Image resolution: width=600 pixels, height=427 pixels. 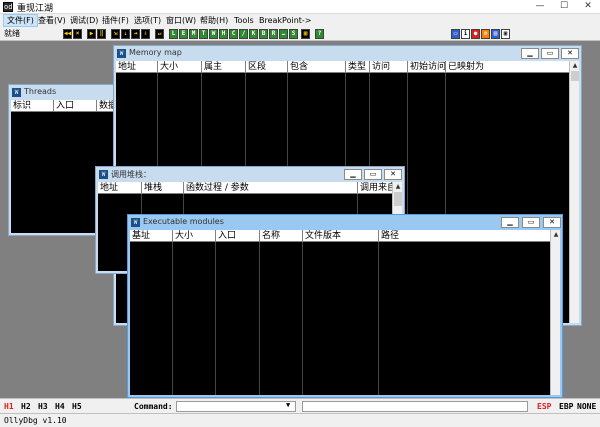 What do you see at coordinates (263, 34) in the screenshot?
I see `breakpoints-window-icon: B` at bounding box center [263, 34].